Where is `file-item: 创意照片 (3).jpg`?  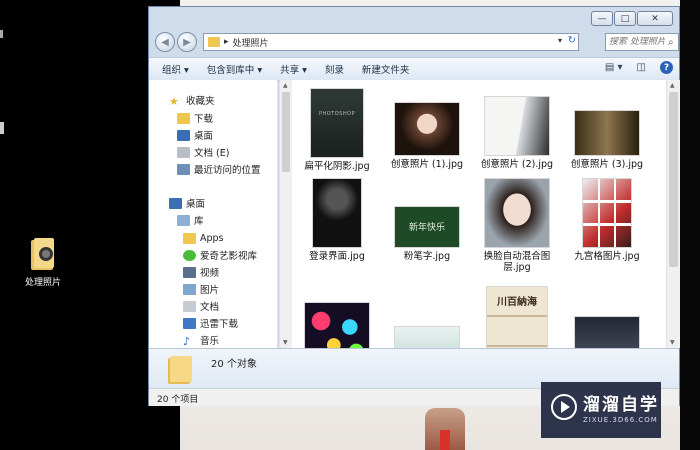 file-item: 创意照片 (3).jpg is located at coordinates (607, 140).